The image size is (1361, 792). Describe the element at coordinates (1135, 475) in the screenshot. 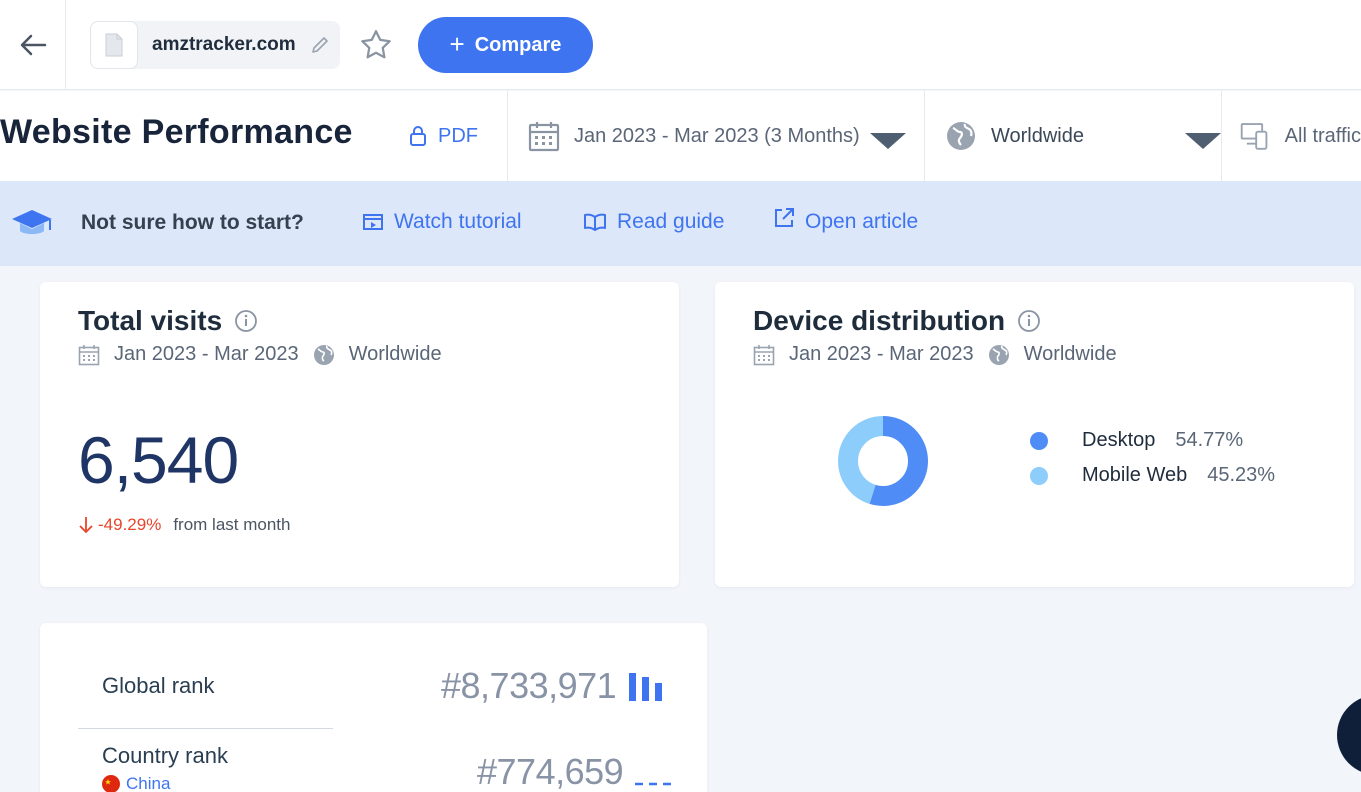

I see `legend-label-mobile: Mobile Web` at that location.